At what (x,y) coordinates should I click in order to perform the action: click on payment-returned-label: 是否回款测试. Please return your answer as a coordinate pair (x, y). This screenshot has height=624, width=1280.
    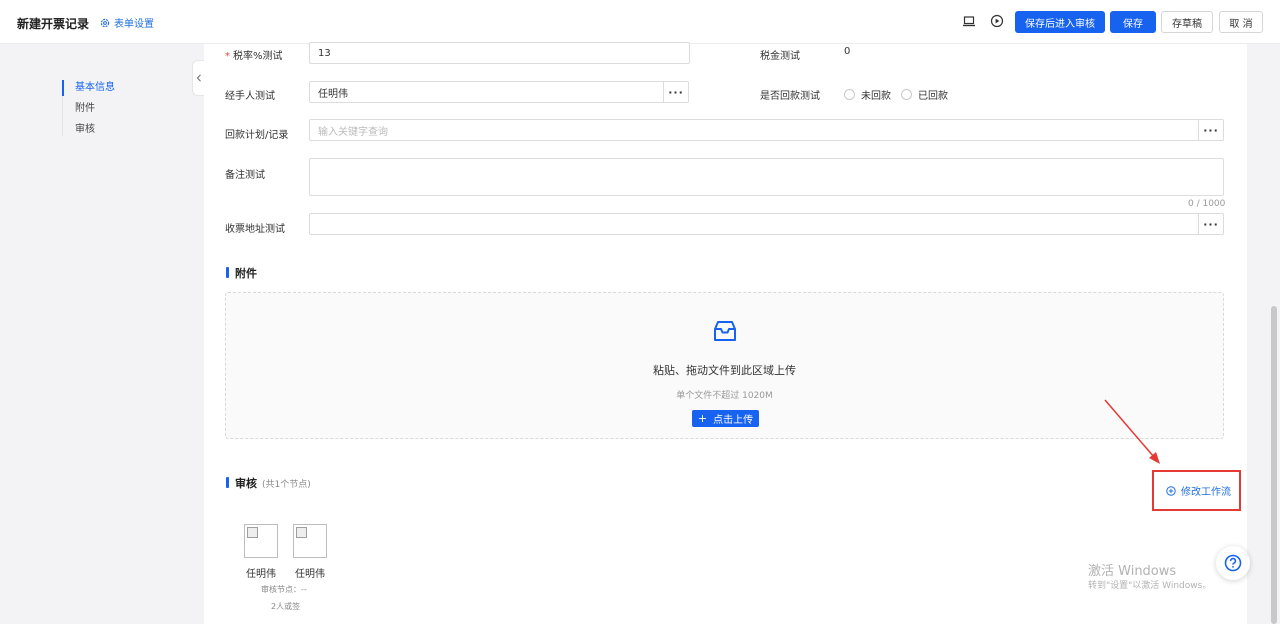
    Looking at the image, I should click on (790, 96).